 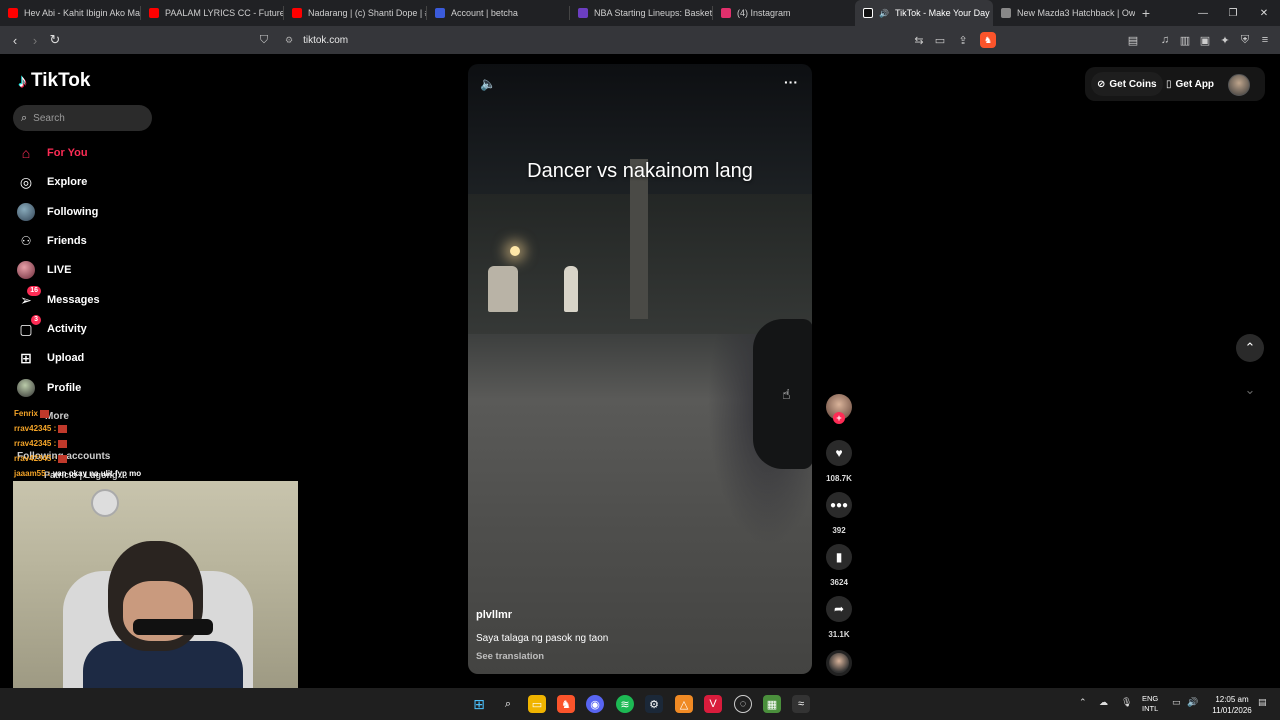 What do you see at coordinates (224, 13) in the screenshot?
I see `tab-label: PAALAM LYRICS CC - Future Th` at bounding box center [224, 13].